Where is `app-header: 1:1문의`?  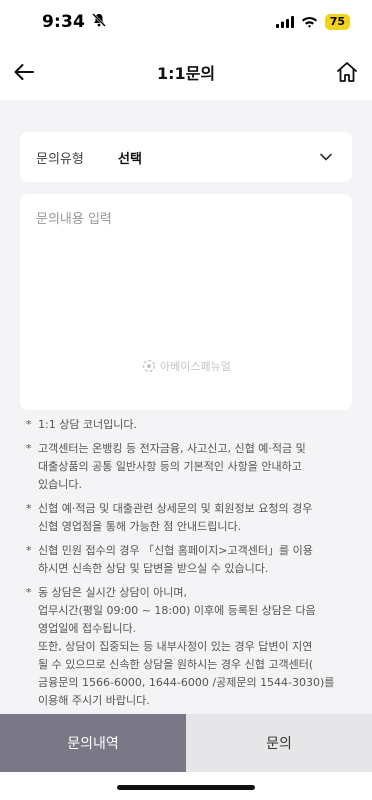
app-header: 1:1문의 is located at coordinates (186, 72).